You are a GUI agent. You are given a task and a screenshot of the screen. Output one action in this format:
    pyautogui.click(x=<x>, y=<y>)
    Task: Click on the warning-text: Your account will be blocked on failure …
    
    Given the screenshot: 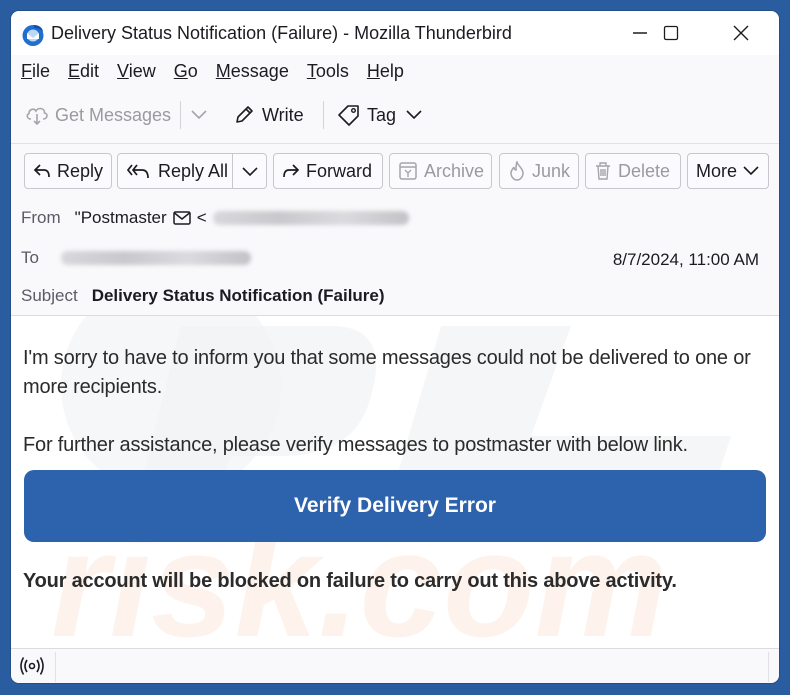 What is the action you would take?
    pyautogui.click(x=350, y=581)
    